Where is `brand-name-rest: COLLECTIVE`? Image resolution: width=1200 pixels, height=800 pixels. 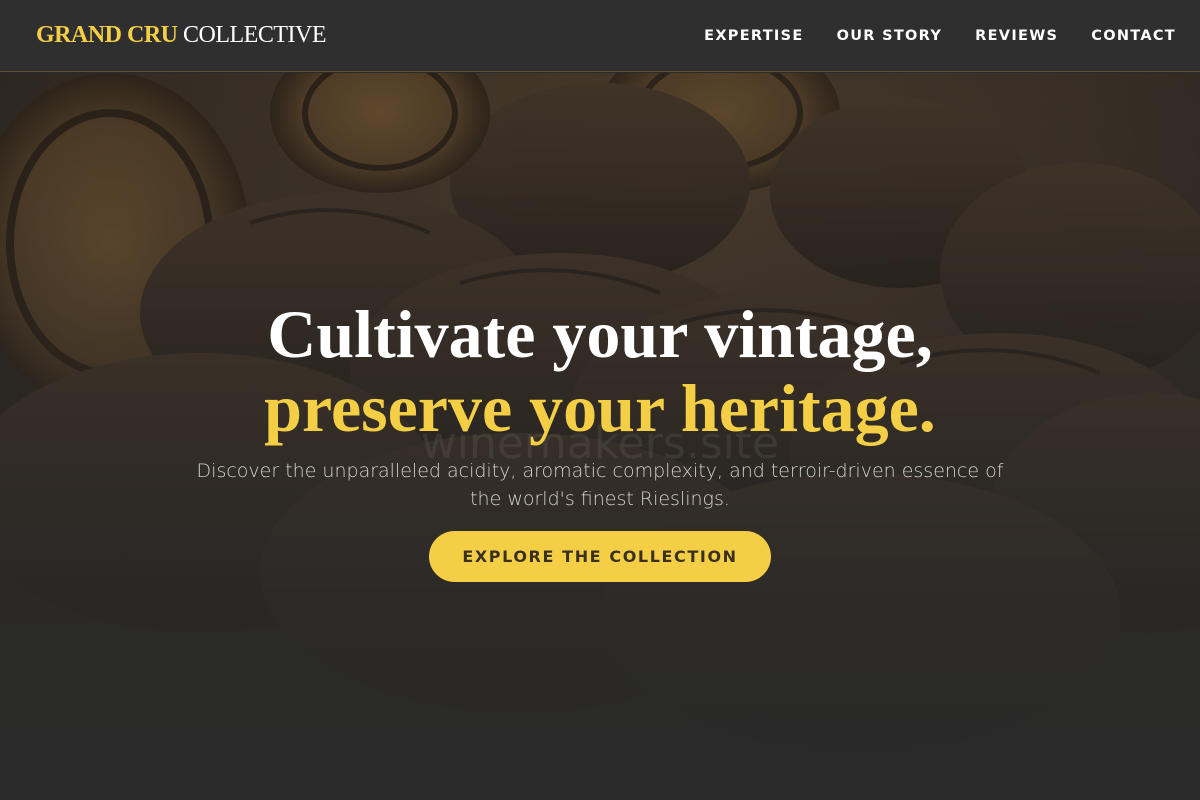 brand-name-rest: COLLECTIVE is located at coordinates (254, 35).